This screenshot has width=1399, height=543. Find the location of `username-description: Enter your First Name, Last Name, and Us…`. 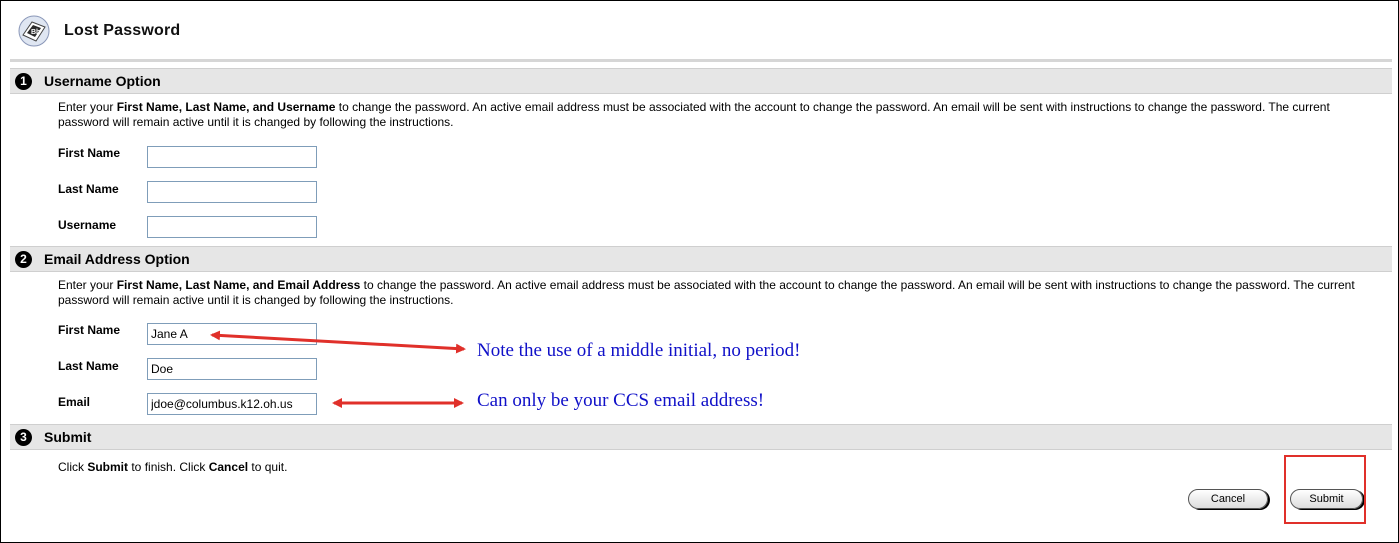

username-description: Enter your First Name, Last Name, and Us… is located at coordinates (694, 114).